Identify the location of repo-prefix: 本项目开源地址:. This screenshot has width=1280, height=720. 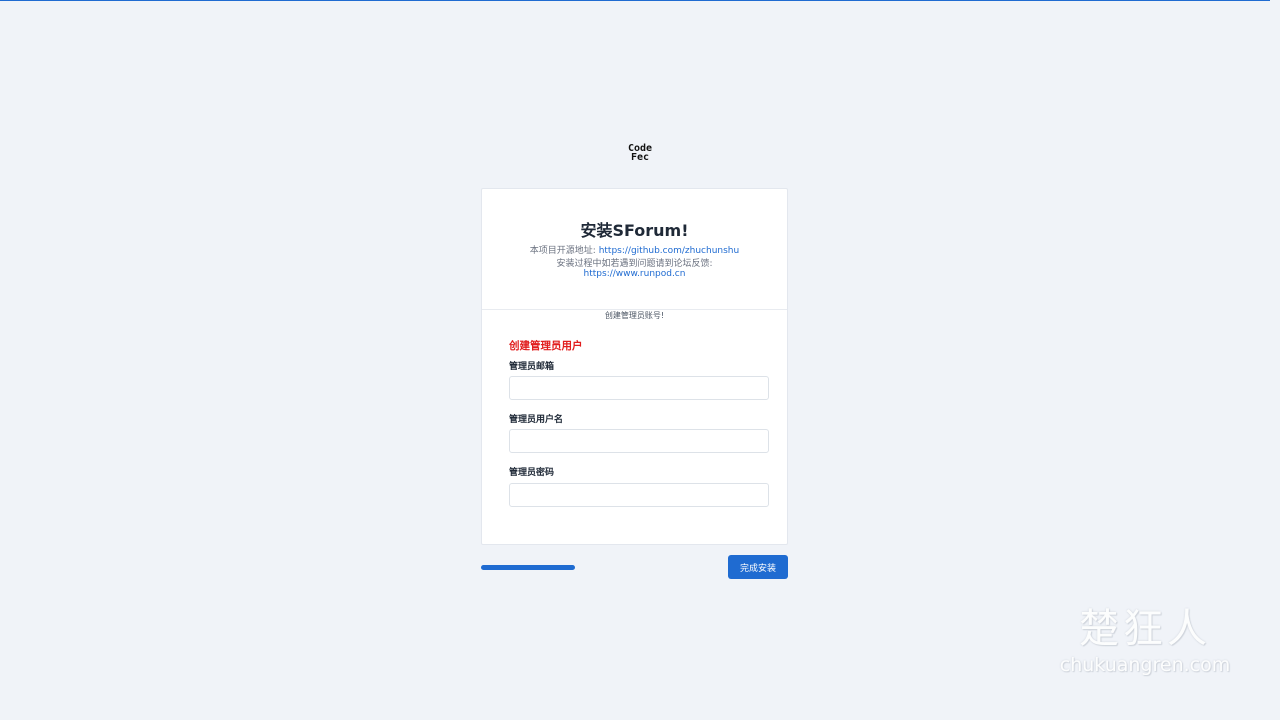
(564, 251).